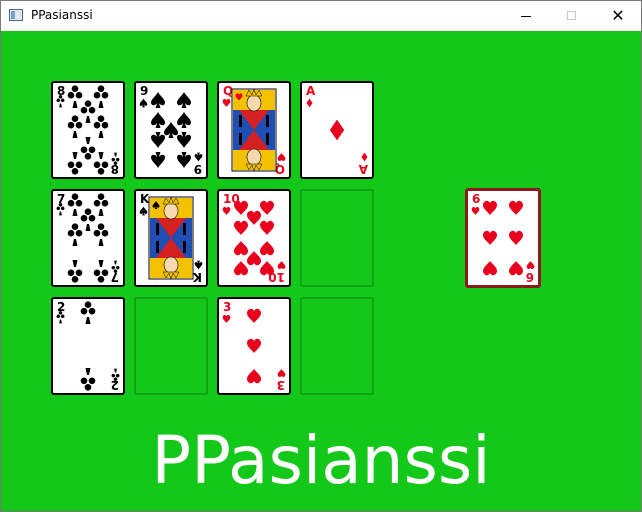 The height and width of the screenshot is (512, 642). I want to click on card-face: 77, so click(88, 238).